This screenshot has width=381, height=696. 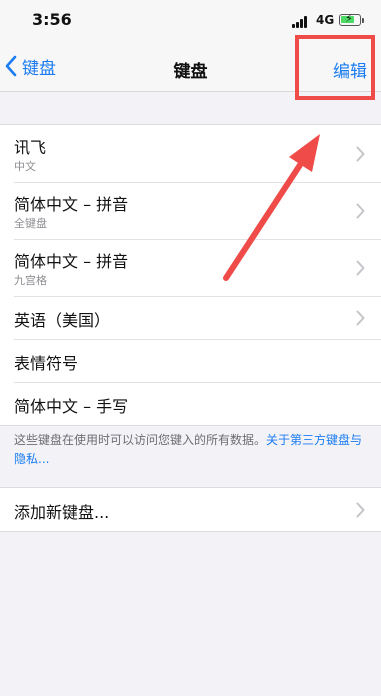 What do you see at coordinates (52, 19) in the screenshot?
I see `status-time: 3:56` at bounding box center [52, 19].